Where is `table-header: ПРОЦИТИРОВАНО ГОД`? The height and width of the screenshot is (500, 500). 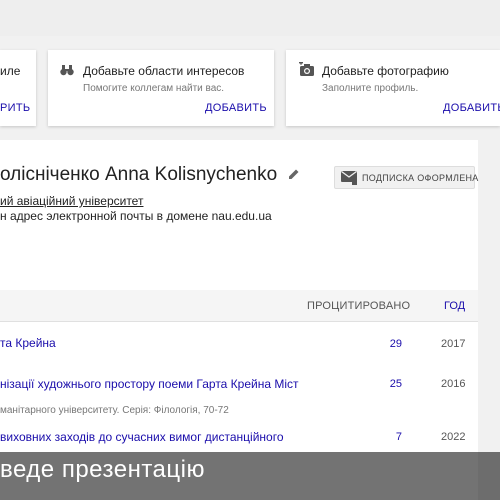 table-header: ПРОЦИТИРОВАНО ГОД is located at coordinates (239, 306).